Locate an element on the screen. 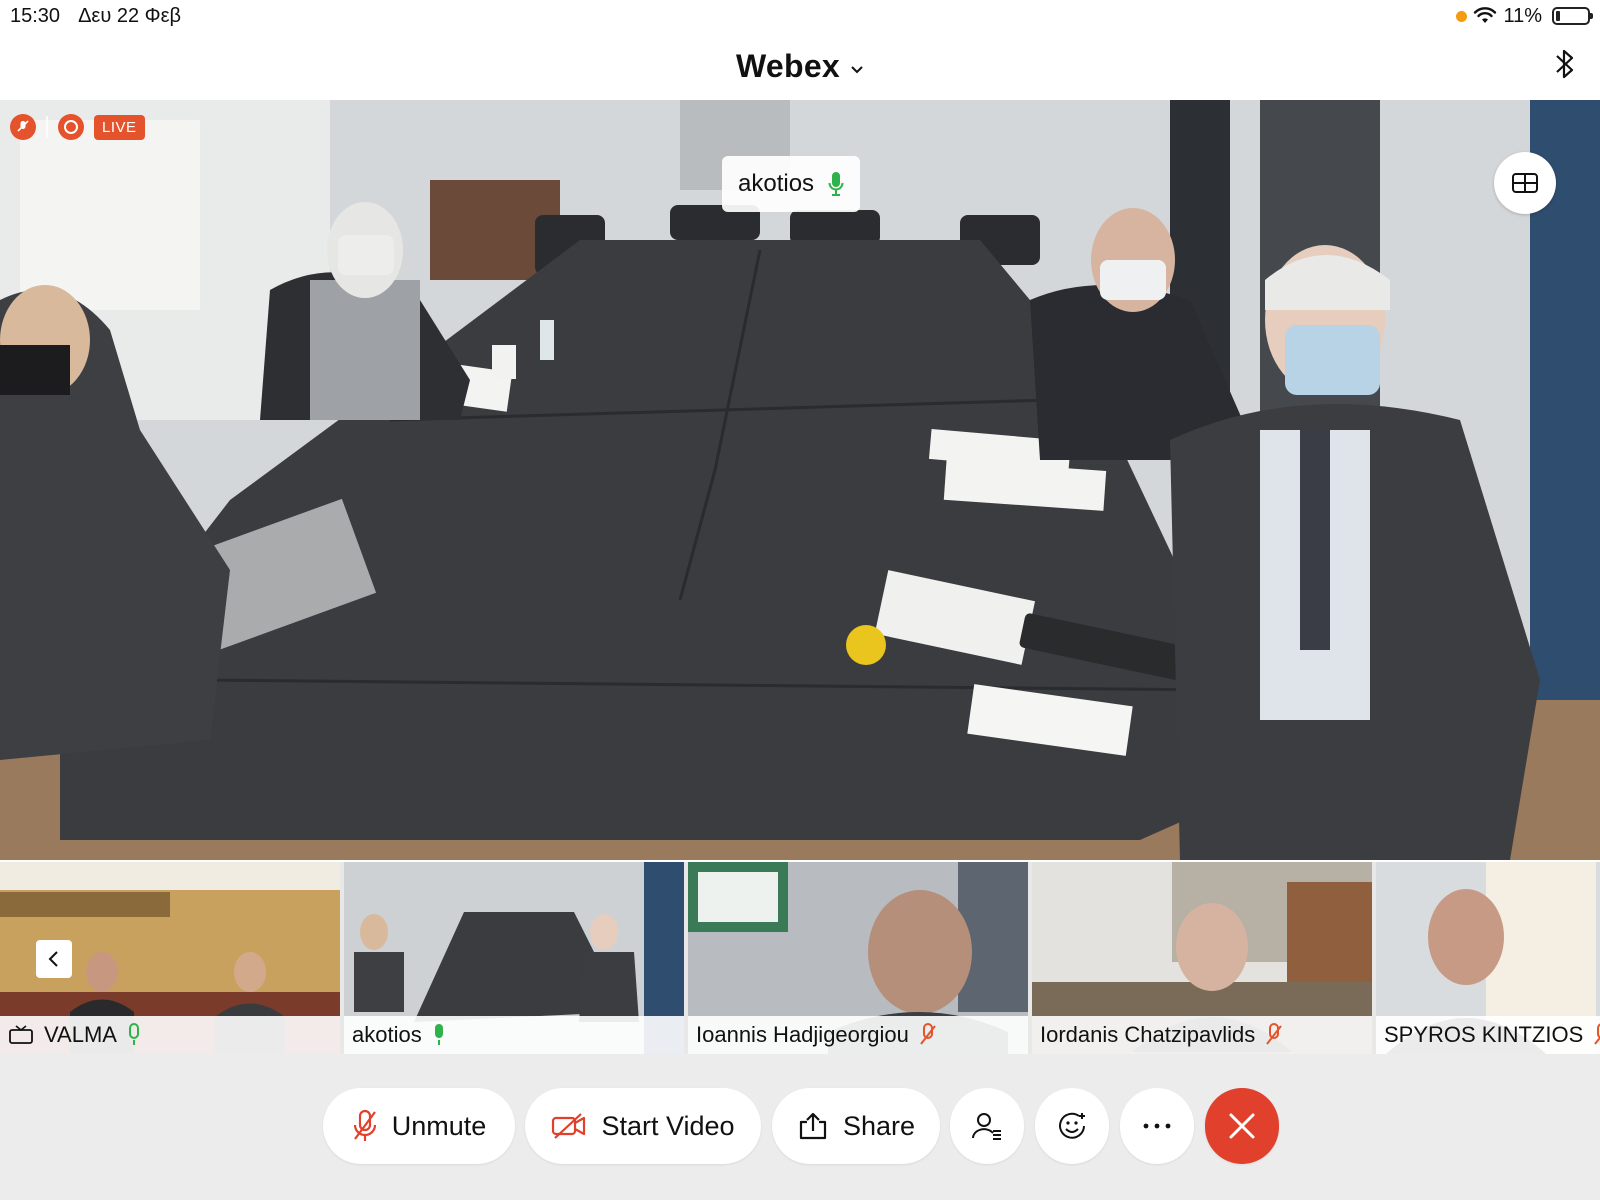 The height and width of the screenshot is (1200, 1600). recording-indicators: LIVE is located at coordinates (77, 127).